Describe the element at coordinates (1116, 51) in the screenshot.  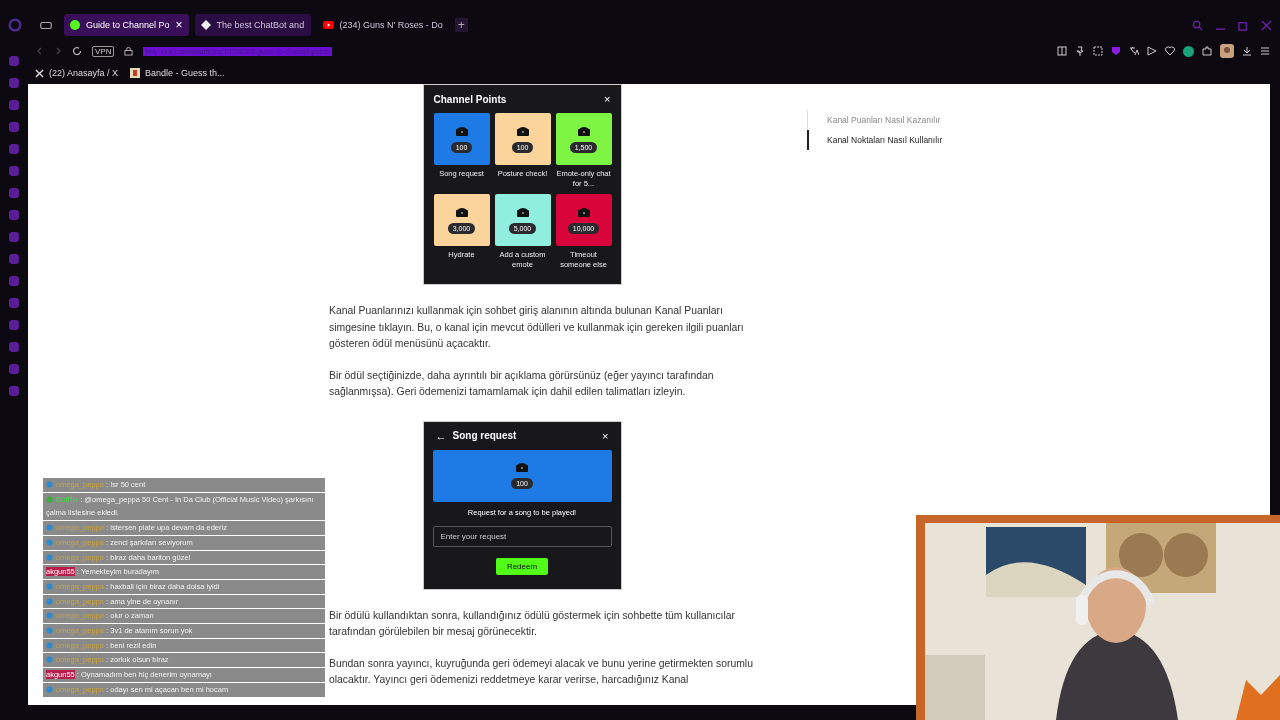
I see `shield-icon` at that location.